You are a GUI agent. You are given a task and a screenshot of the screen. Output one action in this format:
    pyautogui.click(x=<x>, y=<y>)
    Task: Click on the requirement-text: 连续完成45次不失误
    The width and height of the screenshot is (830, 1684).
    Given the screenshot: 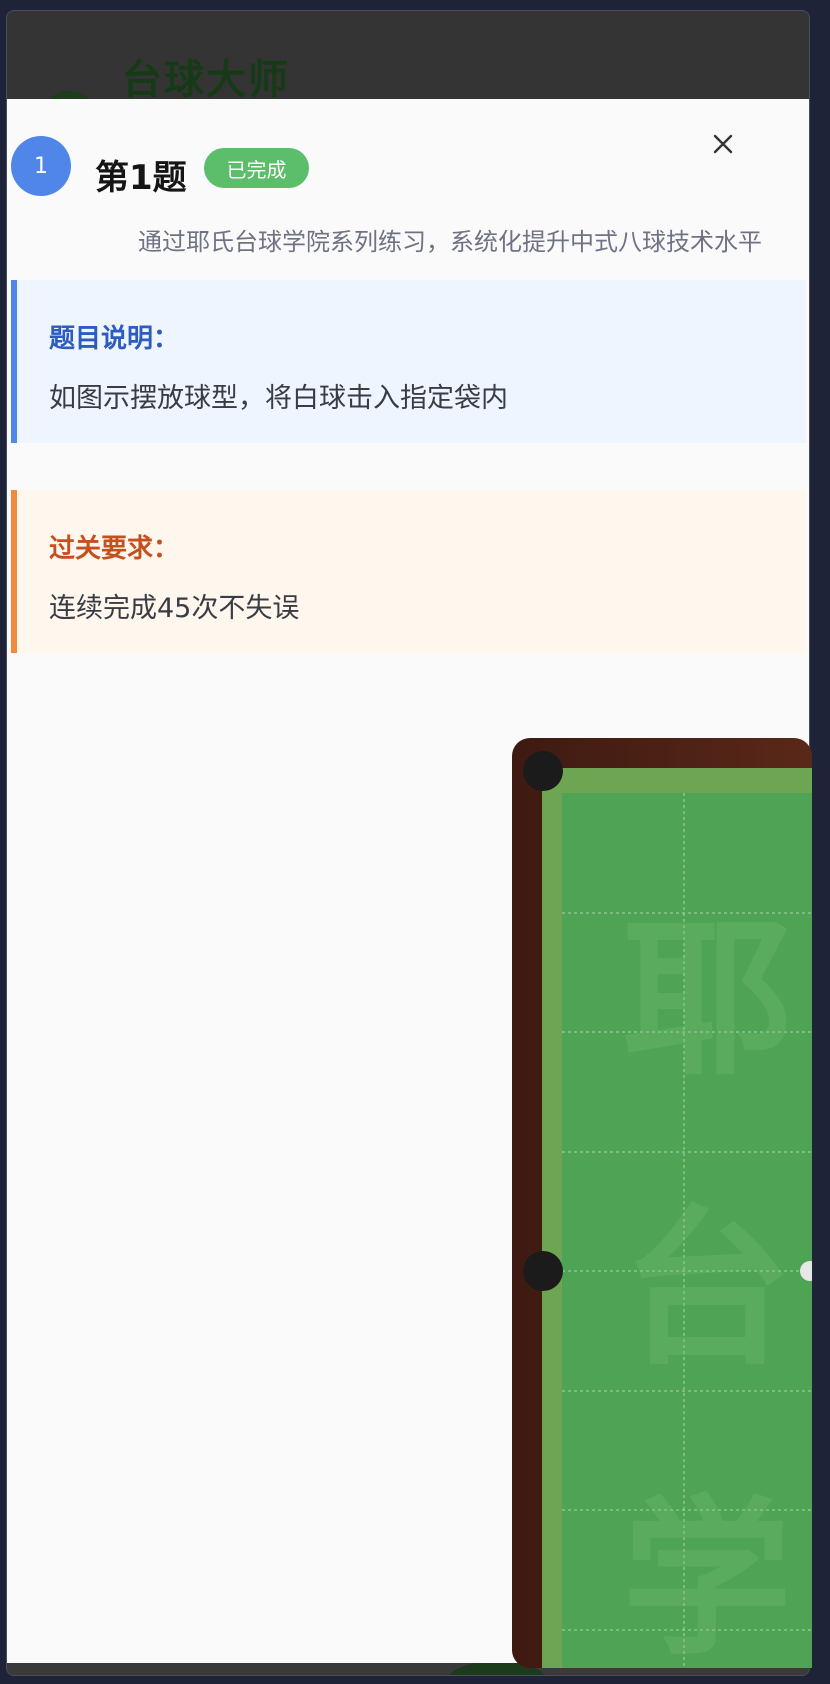 What is the action you would take?
    pyautogui.click(x=174, y=608)
    